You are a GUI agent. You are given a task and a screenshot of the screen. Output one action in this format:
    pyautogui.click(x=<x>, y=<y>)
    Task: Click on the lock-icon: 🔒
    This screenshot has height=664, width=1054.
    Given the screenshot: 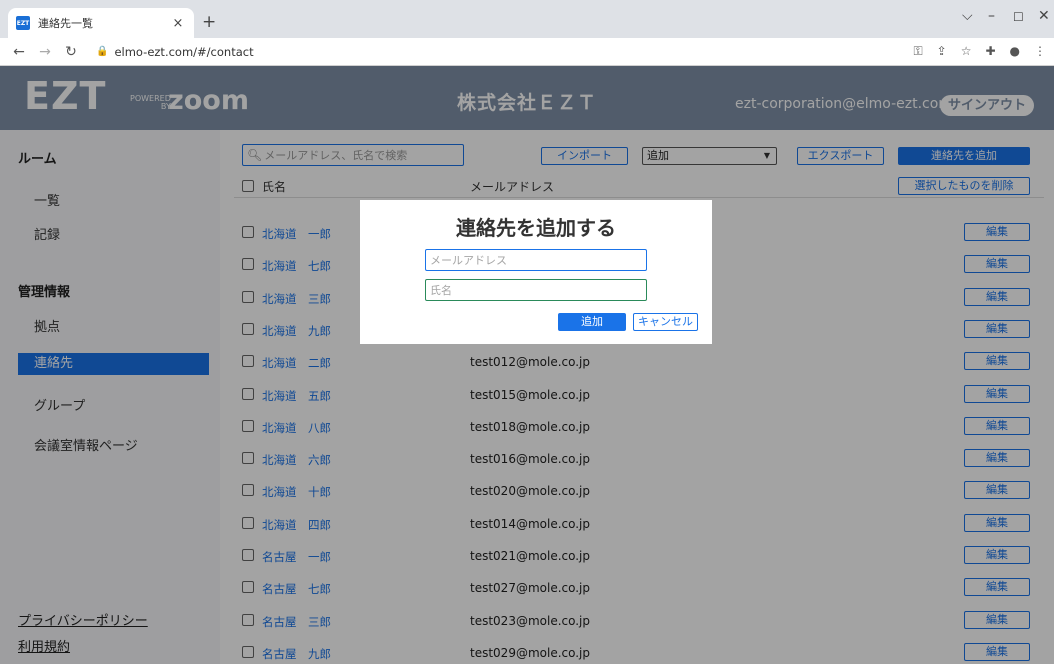 What is the action you would take?
    pyautogui.click(x=102, y=51)
    